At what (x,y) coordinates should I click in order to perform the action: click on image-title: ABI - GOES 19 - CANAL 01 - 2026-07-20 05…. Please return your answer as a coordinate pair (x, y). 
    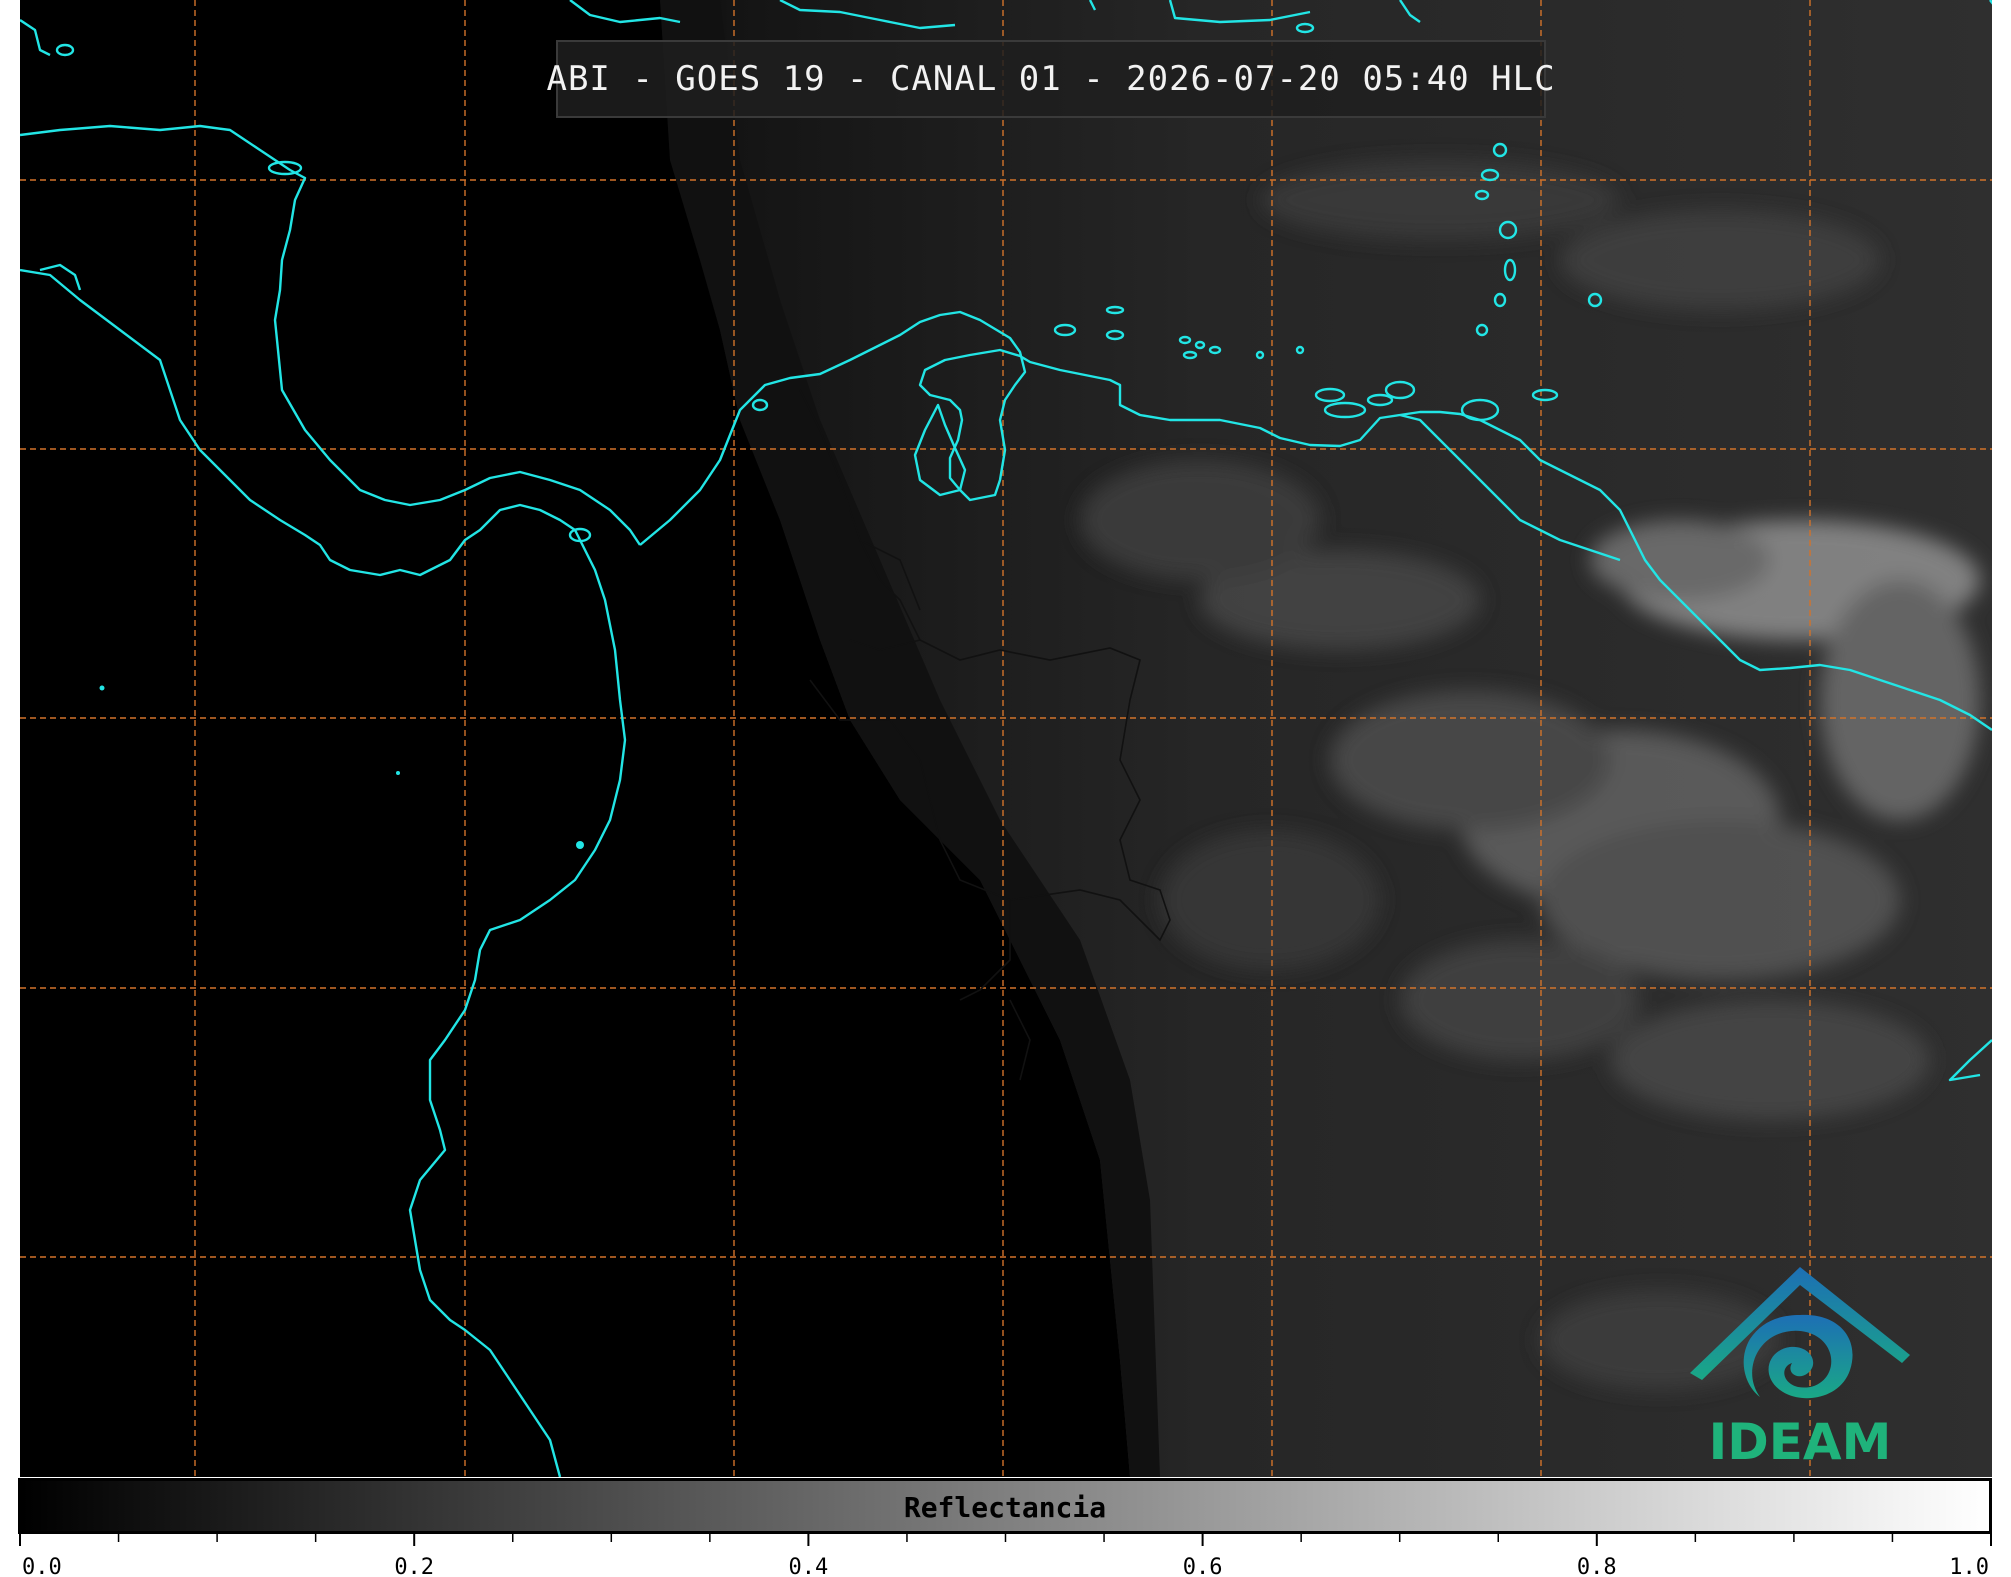
    Looking at the image, I should click on (1051, 79).